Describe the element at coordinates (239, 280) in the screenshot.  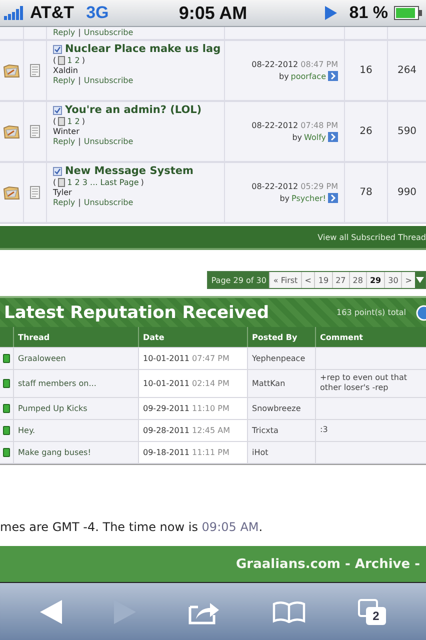
I see `page-label: Page 29 of 30` at that location.